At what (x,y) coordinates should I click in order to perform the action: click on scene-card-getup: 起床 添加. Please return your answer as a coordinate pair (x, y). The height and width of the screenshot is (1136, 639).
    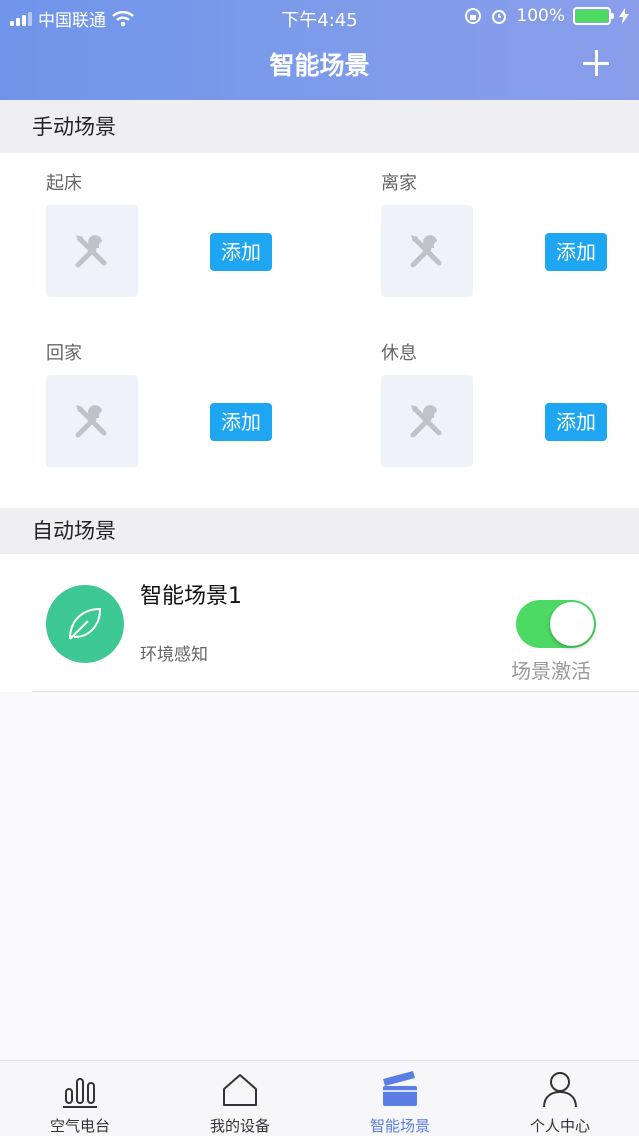
    Looking at the image, I should click on (196, 225).